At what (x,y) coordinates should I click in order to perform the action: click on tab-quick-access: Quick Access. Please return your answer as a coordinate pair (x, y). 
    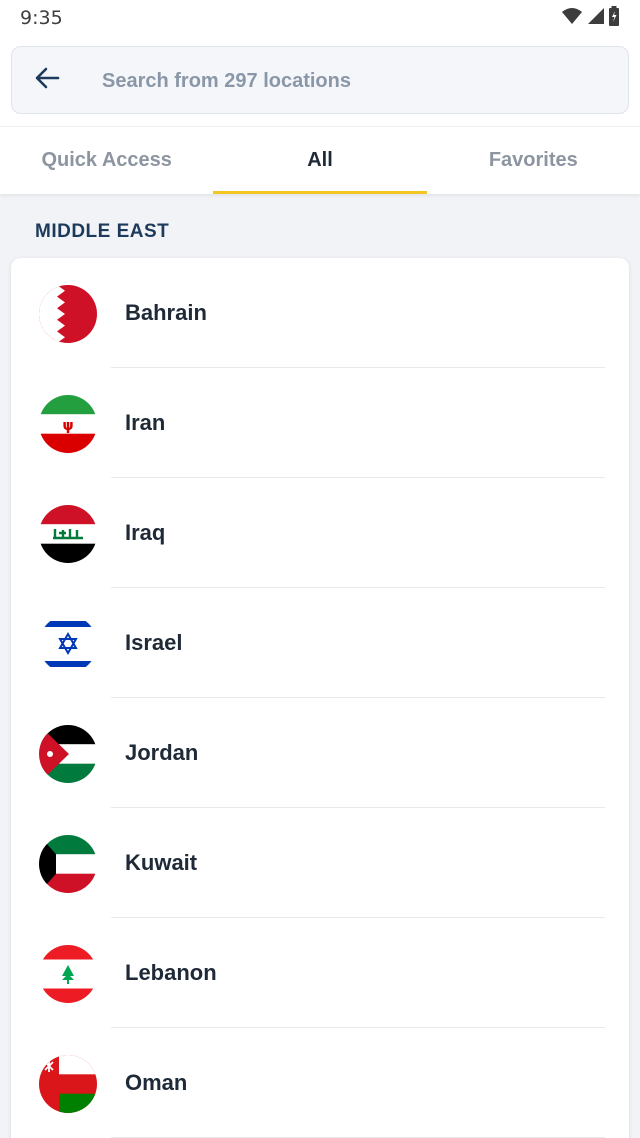
    Looking at the image, I should click on (106, 160).